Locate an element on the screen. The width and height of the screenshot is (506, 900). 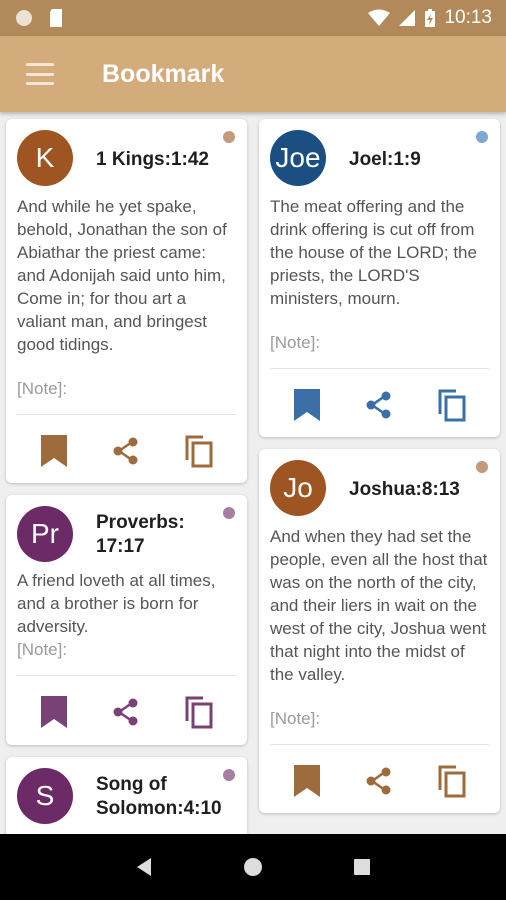
recents-icon is located at coordinates (361, 867).